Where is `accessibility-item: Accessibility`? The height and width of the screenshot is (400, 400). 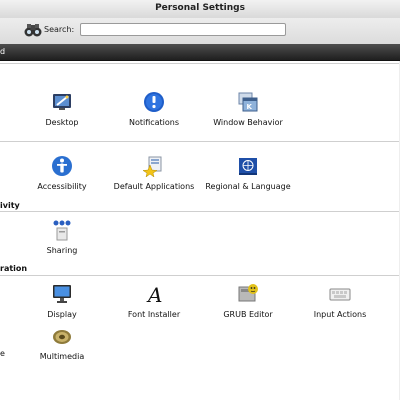 accessibility-item: Accessibility is located at coordinates (62, 173).